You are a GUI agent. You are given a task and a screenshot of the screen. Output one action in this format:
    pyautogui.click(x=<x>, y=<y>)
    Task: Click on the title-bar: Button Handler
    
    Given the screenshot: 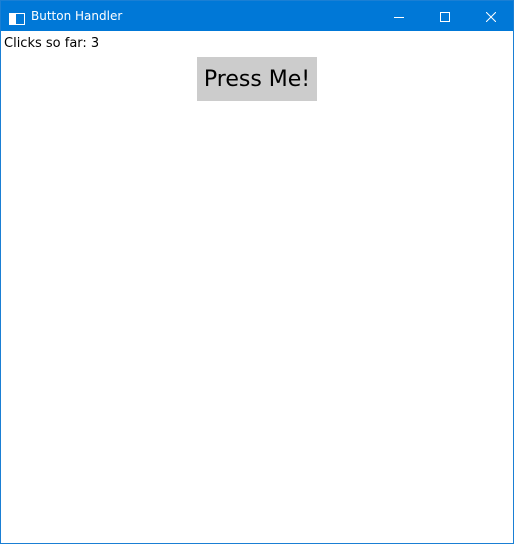 What is the action you would take?
    pyautogui.click(x=257, y=16)
    